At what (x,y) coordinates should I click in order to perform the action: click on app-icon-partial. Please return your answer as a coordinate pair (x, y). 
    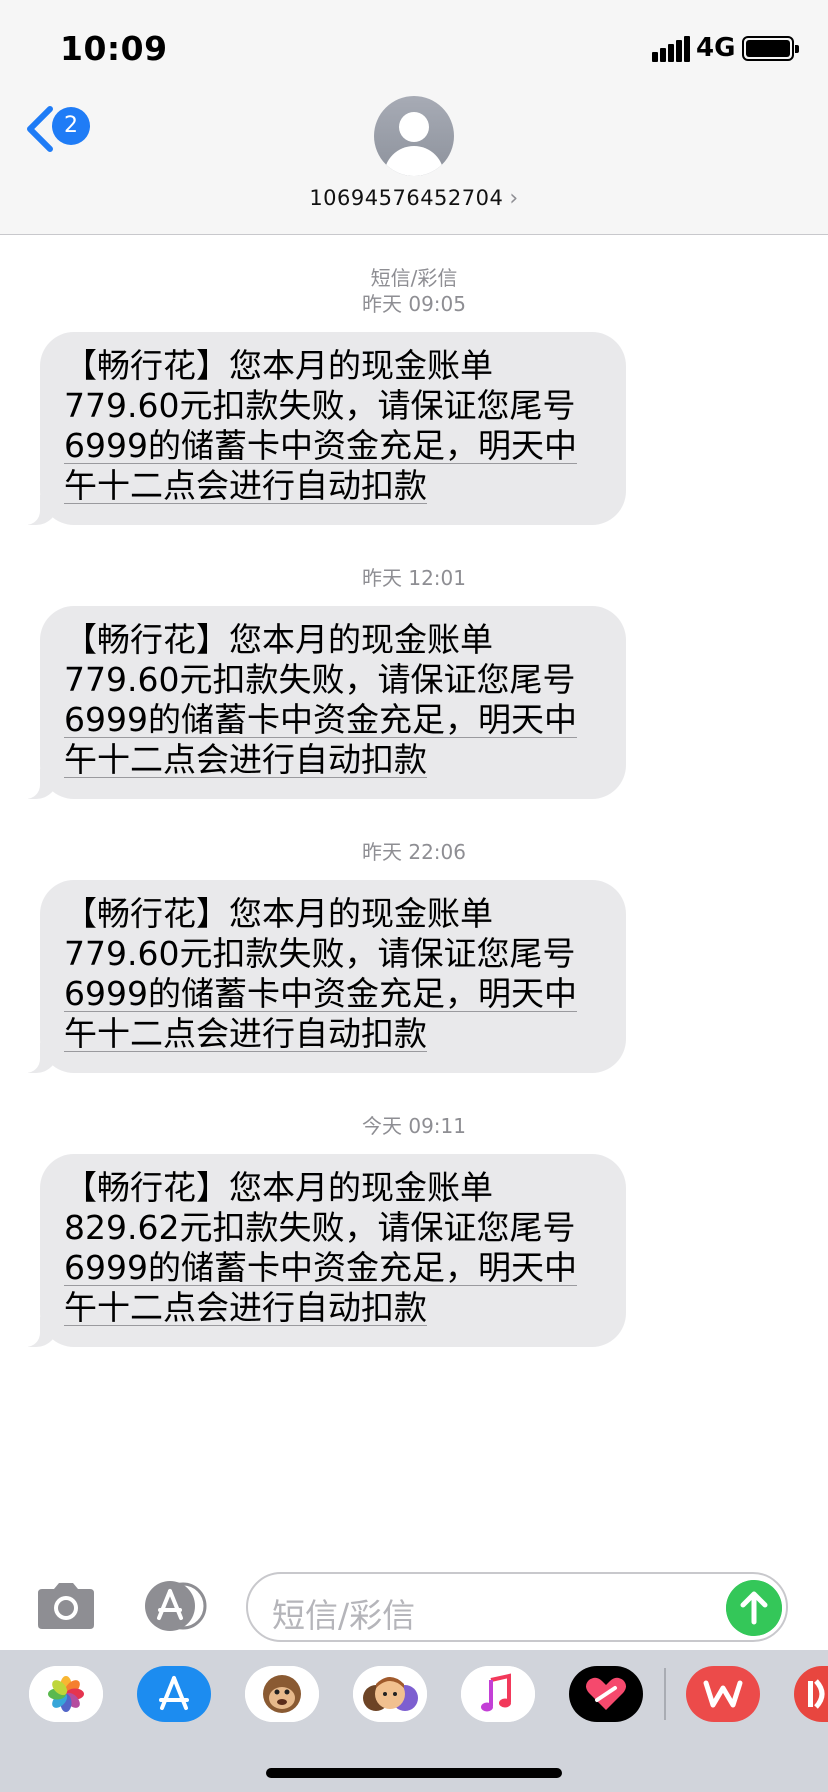
    Looking at the image, I should click on (811, 1694).